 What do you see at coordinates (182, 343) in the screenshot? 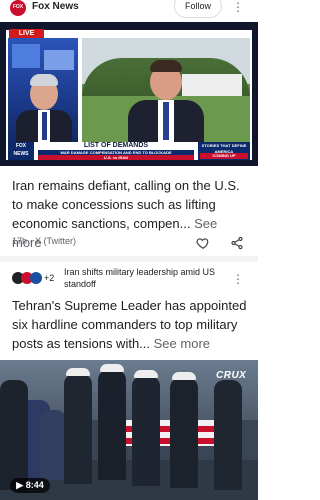
I see `see-more-link: See more` at bounding box center [182, 343].